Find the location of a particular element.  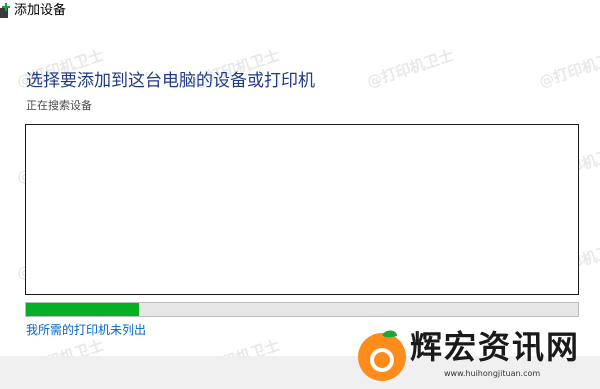

search-progress-bar is located at coordinates (302, 309).